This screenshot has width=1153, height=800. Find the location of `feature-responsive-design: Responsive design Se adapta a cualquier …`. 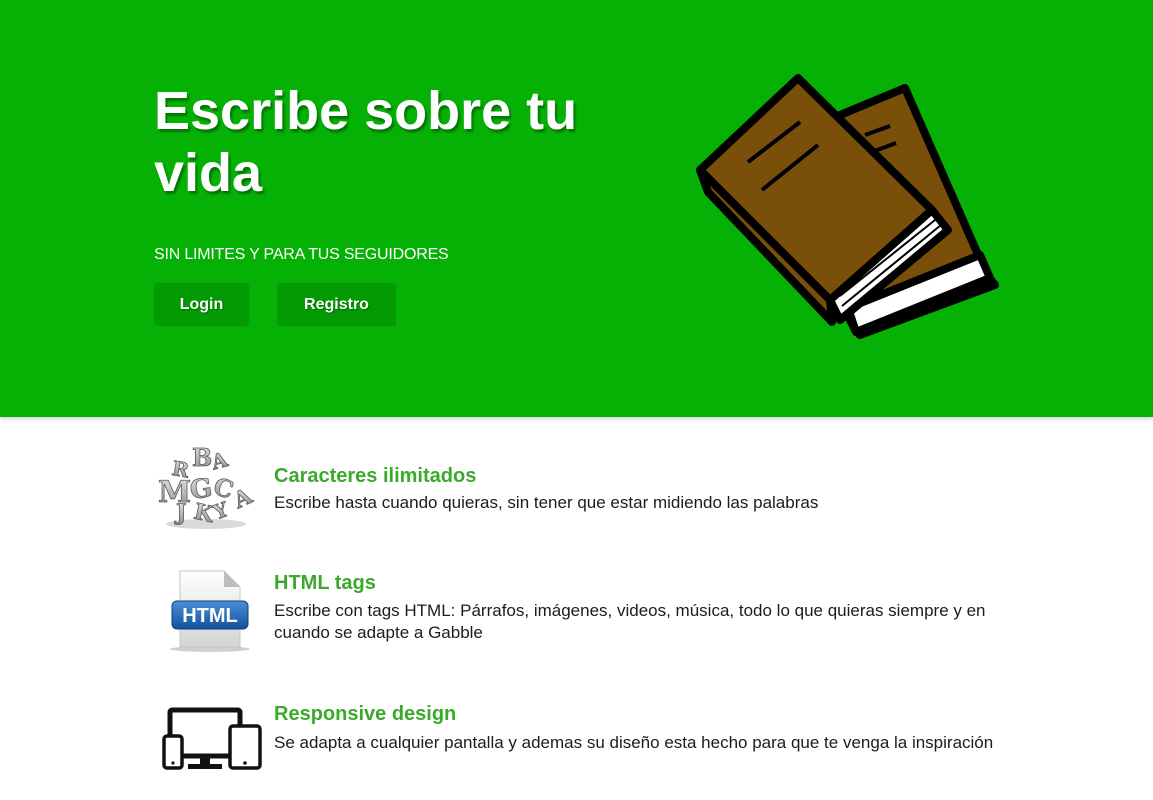

feature-responsive-design: Responsive design Se adapta a cualquier … is located at coordinates (579, 745).